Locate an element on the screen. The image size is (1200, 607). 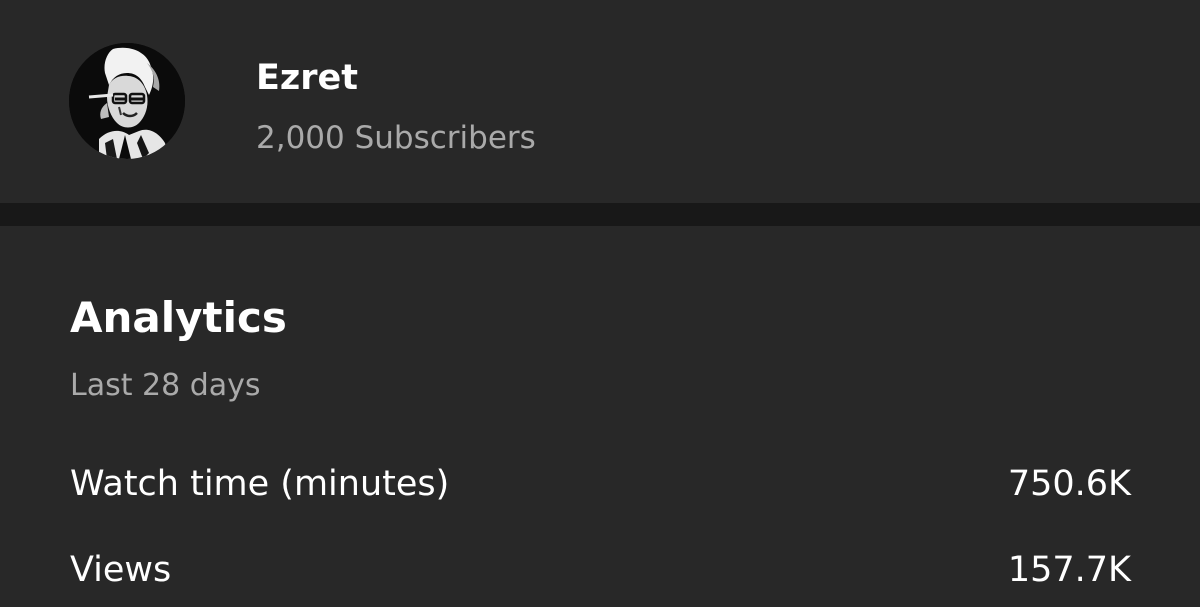
channel-avatar is located at coordinates (127, 101).